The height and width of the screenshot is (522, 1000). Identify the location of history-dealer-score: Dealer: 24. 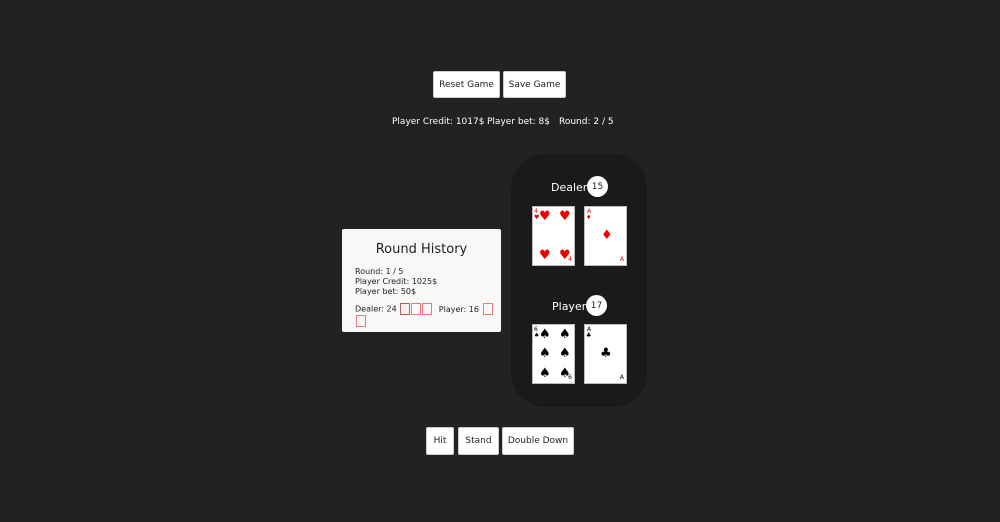
(376, 309).